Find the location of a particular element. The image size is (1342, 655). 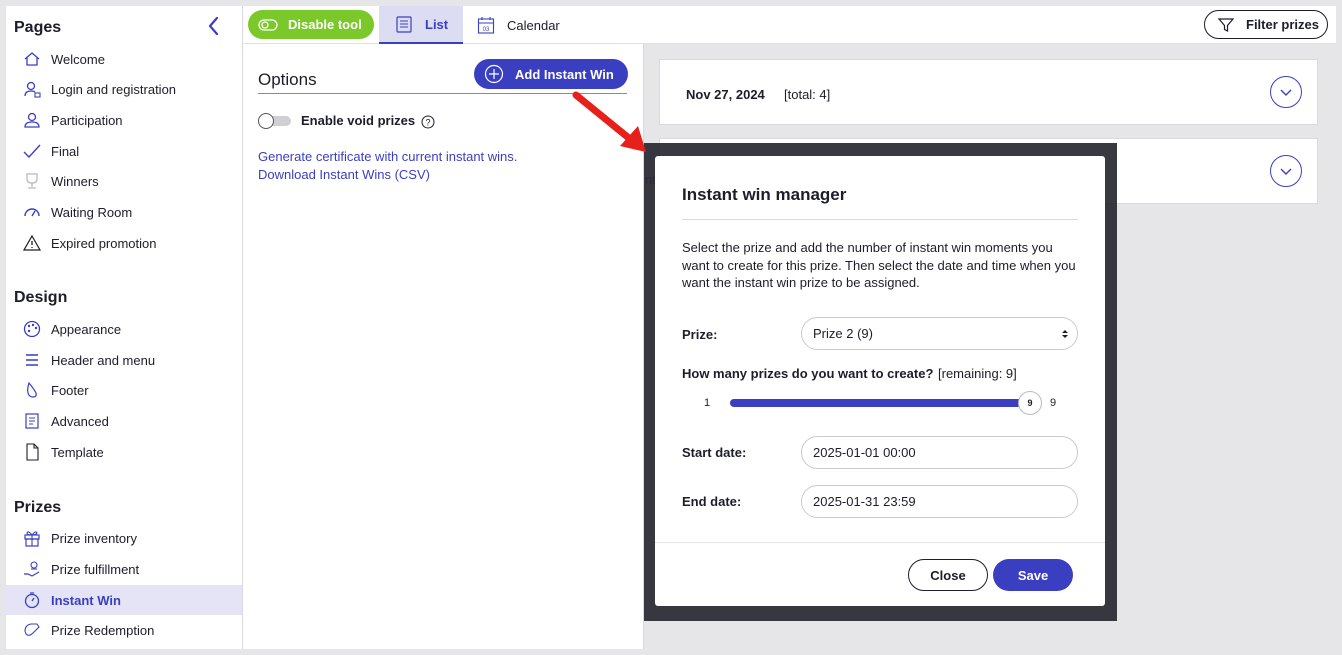

card-total: [total: 4] is located at coordinates (807, 94).